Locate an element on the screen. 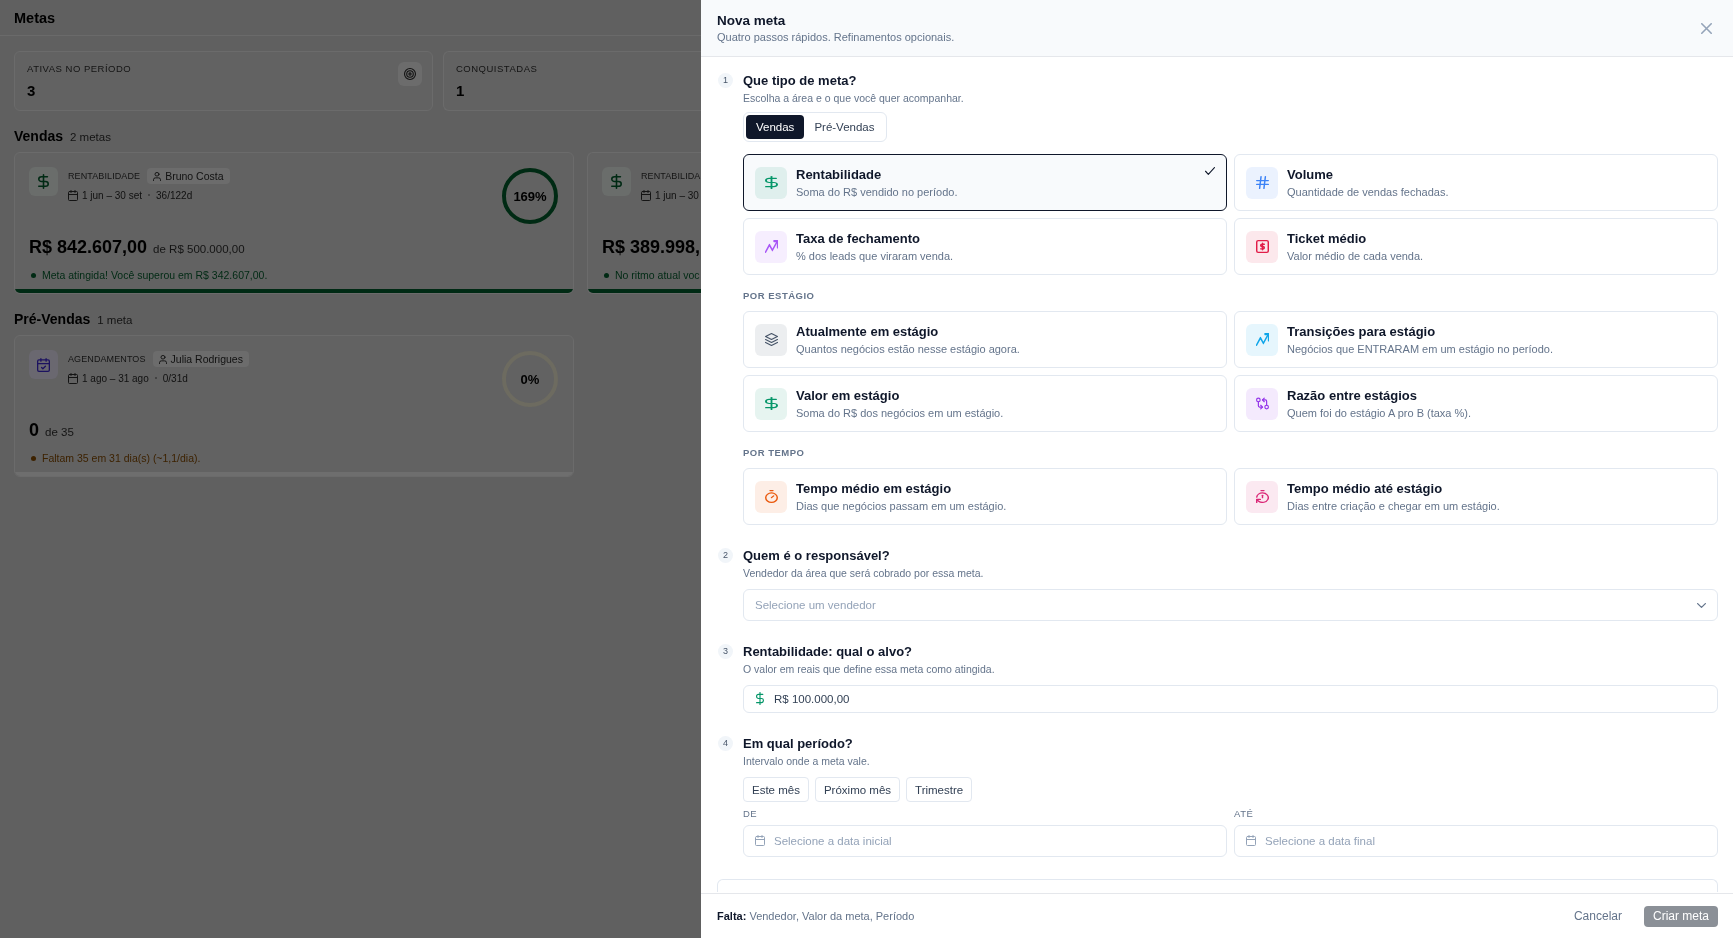 This screenshot has width=1733, height=938. section-count: 1 meta is located at coordinates (115, 320).